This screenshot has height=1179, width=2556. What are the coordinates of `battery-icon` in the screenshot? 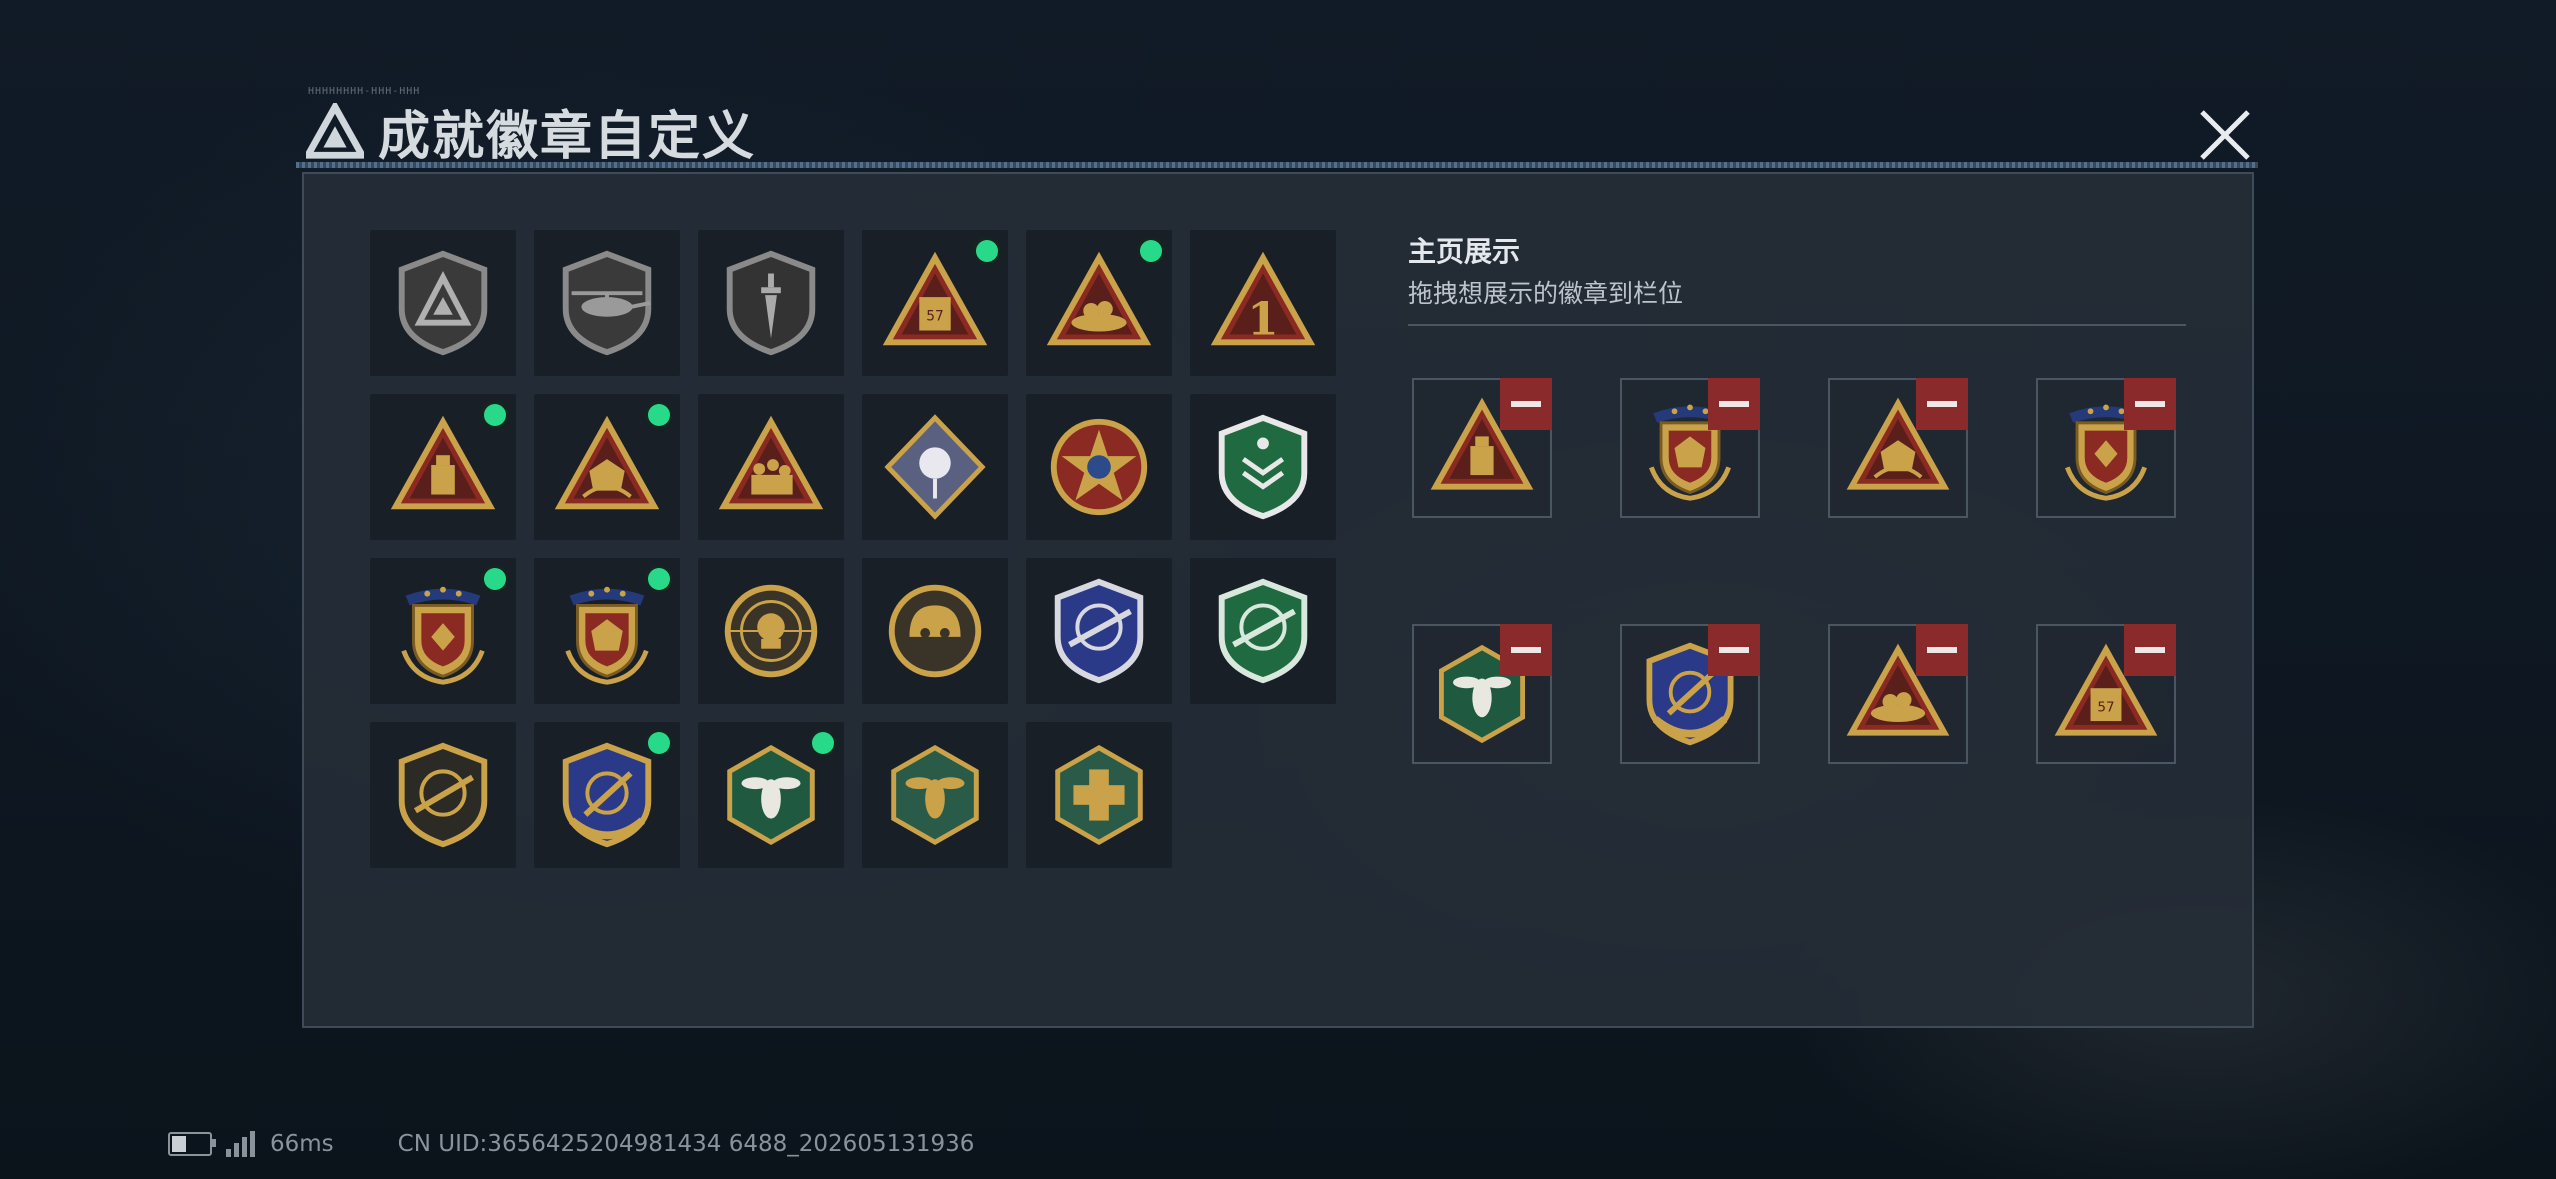 It's located at (192, 1144).